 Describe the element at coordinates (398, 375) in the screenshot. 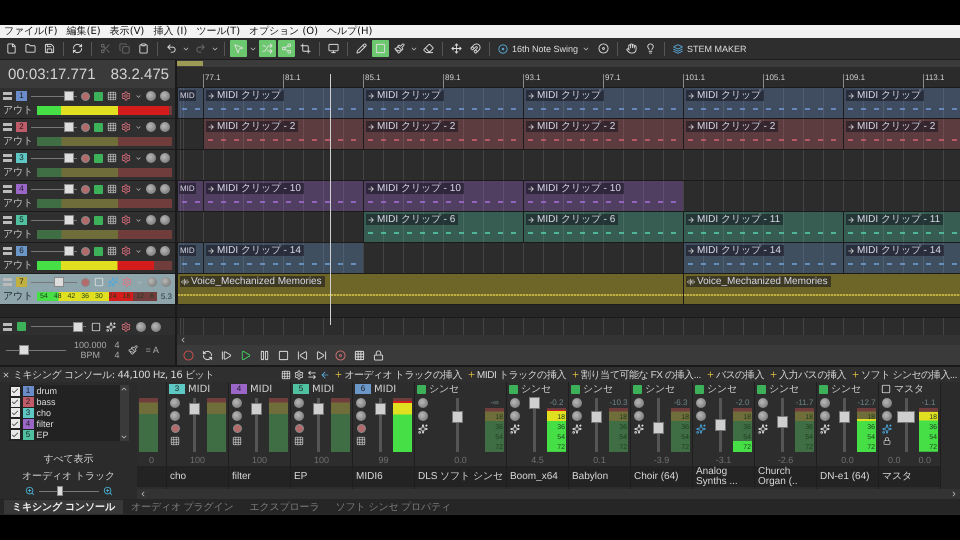

I see `insert-button: オーディオ トラックの挿入` at that location.